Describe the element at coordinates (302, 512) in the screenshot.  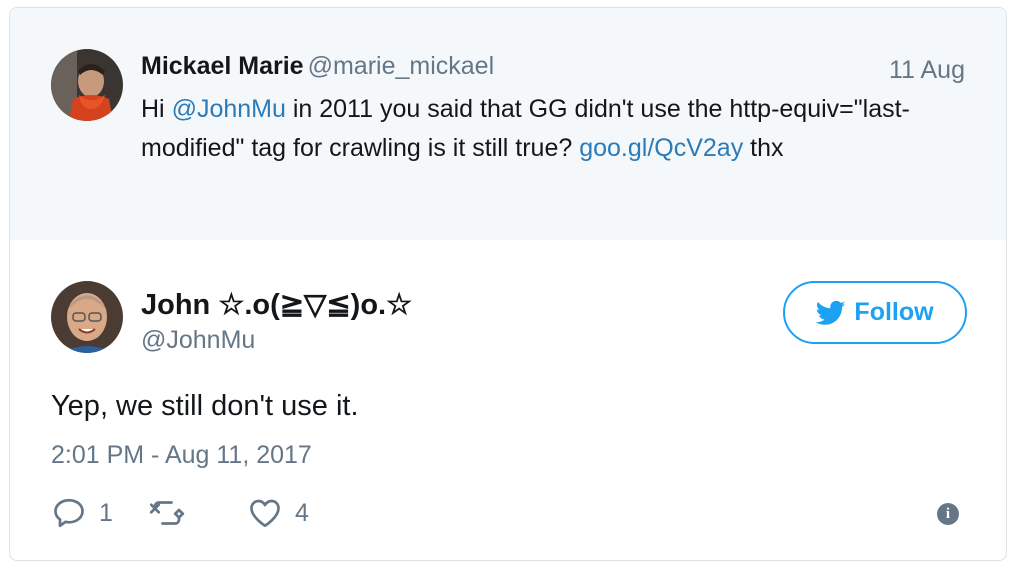
I see `like-count: 4` at that location.